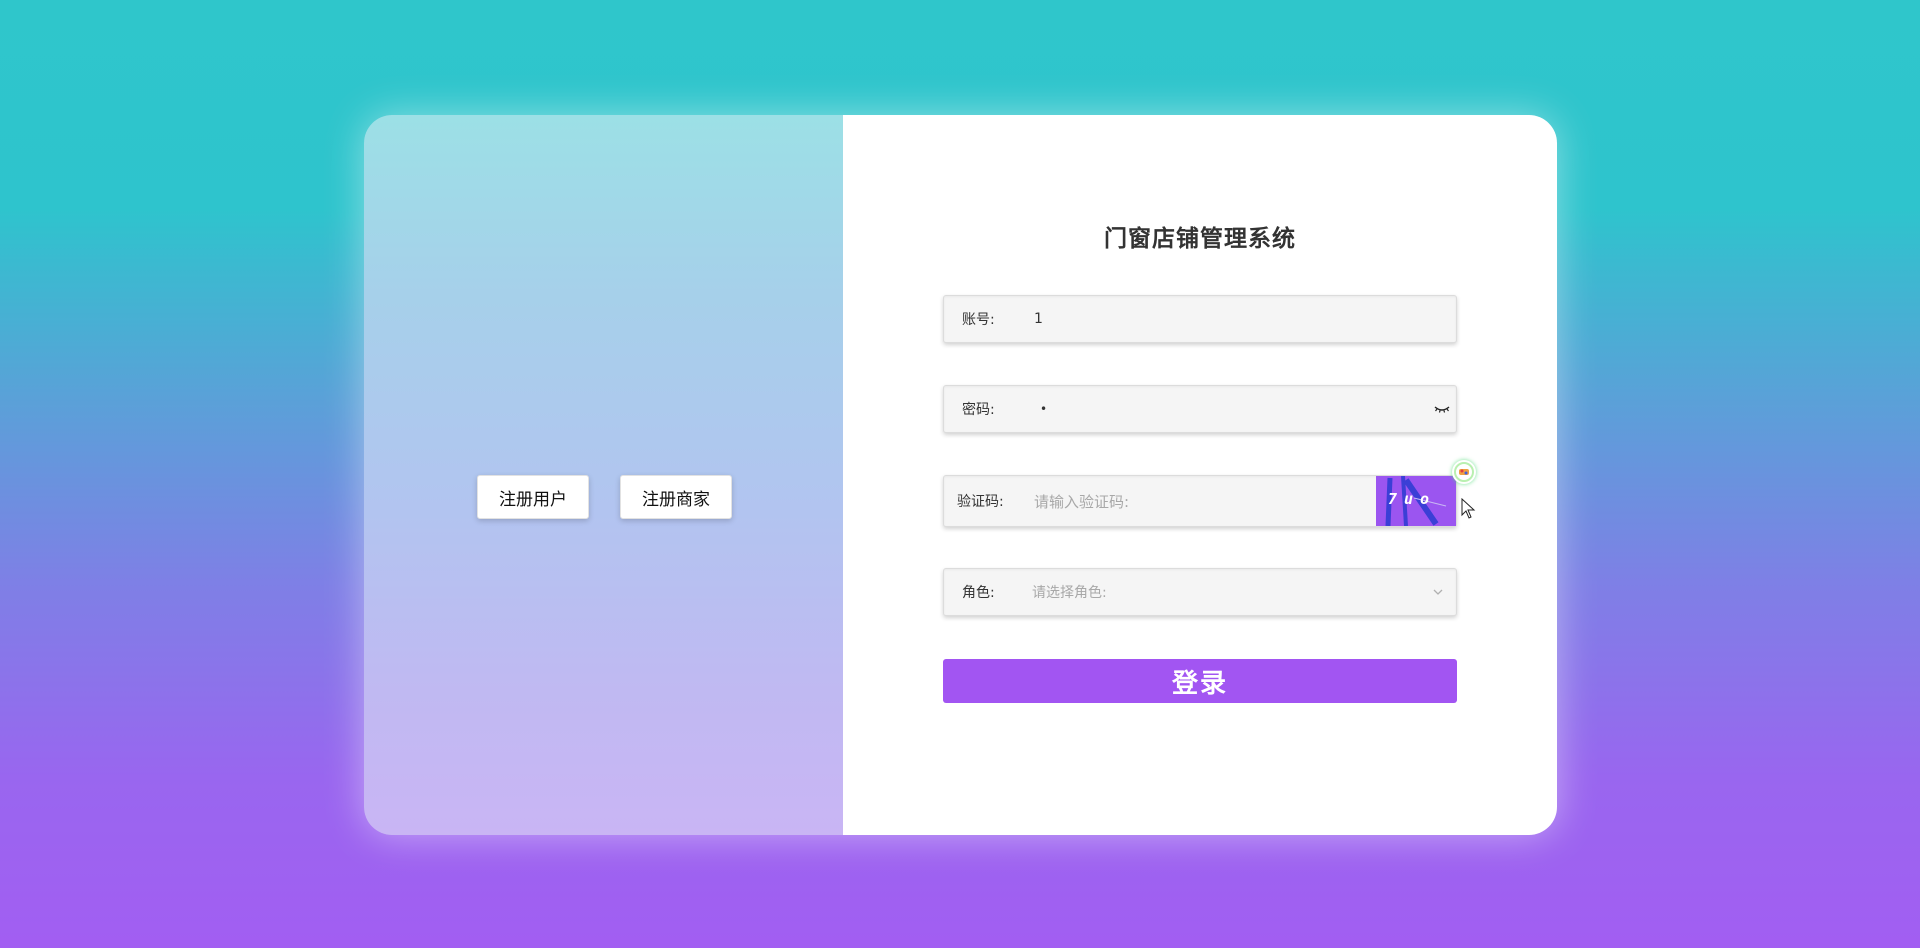  What do you see at coordinates (1200, 592) in the screenshot?
I see `role-select: 角色: 请选择角色:` at bounding box center [1200, 592].